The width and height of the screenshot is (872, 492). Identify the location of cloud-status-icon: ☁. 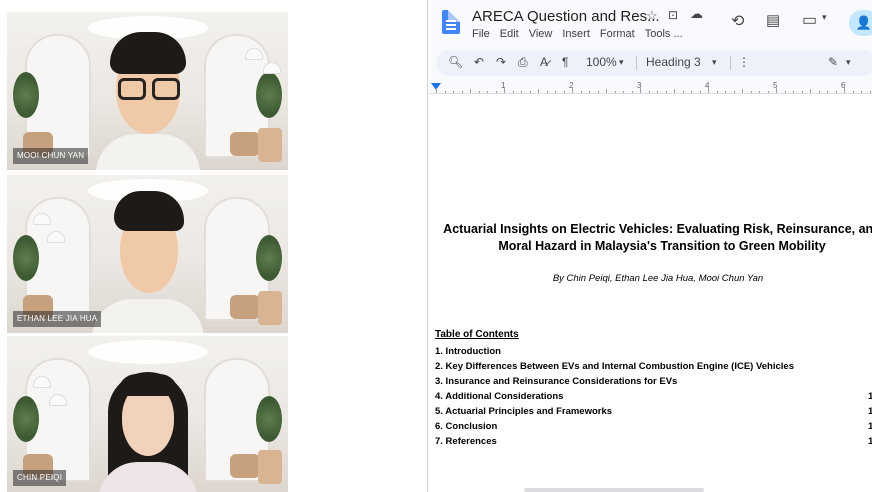
(696, 14).